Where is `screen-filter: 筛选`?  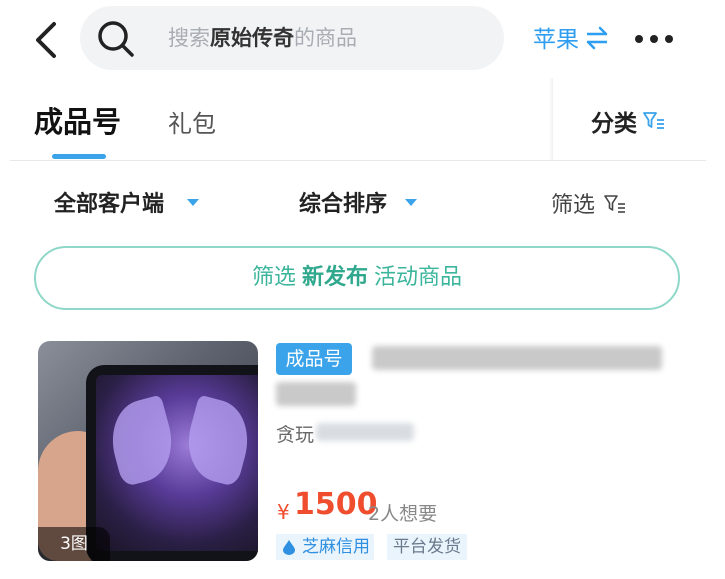 screen-filter: 筛选 is located at coordinates (573, 203).